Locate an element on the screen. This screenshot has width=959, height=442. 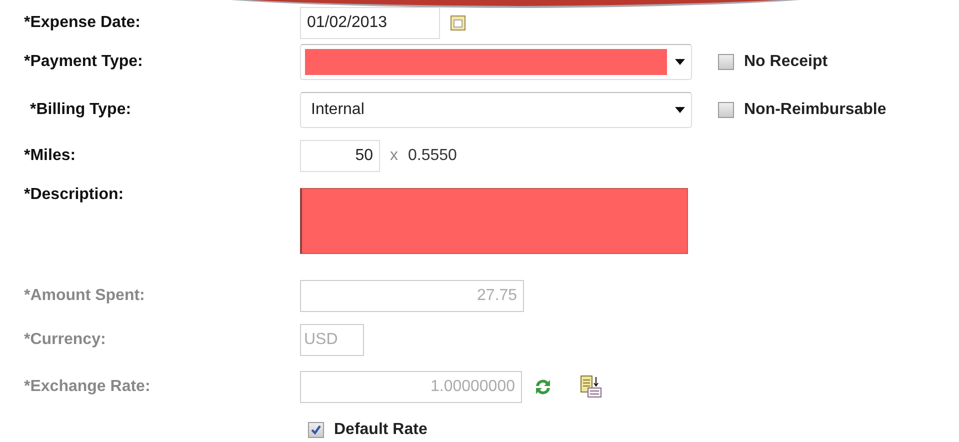
field-label: *Billing Type: is located at coordinates (80, 110).